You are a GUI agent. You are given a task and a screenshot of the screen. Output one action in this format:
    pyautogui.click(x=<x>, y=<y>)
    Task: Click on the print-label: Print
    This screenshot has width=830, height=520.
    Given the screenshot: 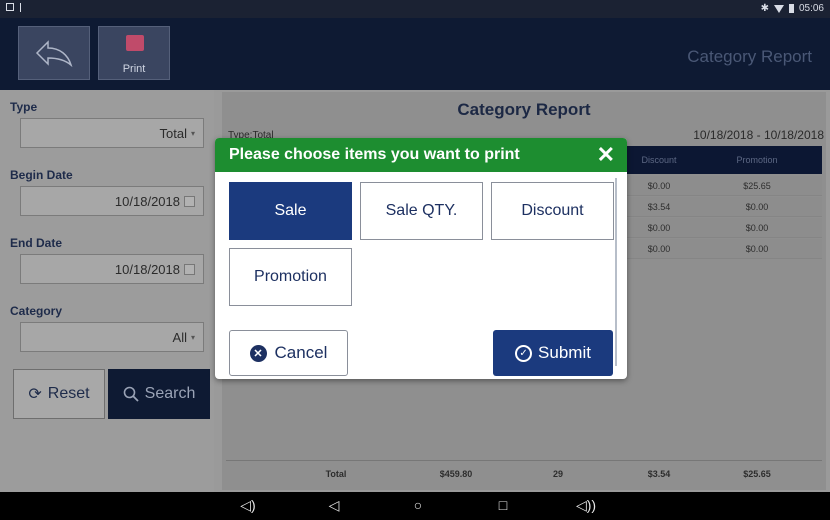 What is the action you would take?
    pyautogui.click(x=134, y=69)
    